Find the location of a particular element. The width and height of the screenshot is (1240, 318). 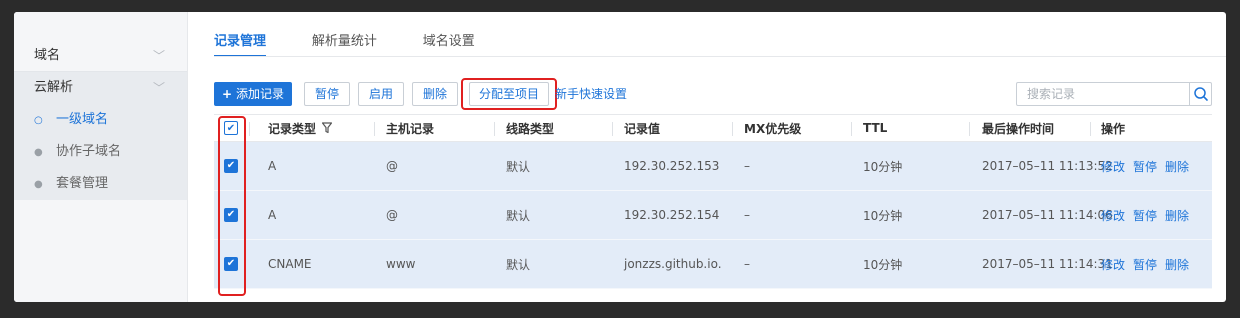

sidebar-item-label: 一级域名 is located at coordinates (82, 119).